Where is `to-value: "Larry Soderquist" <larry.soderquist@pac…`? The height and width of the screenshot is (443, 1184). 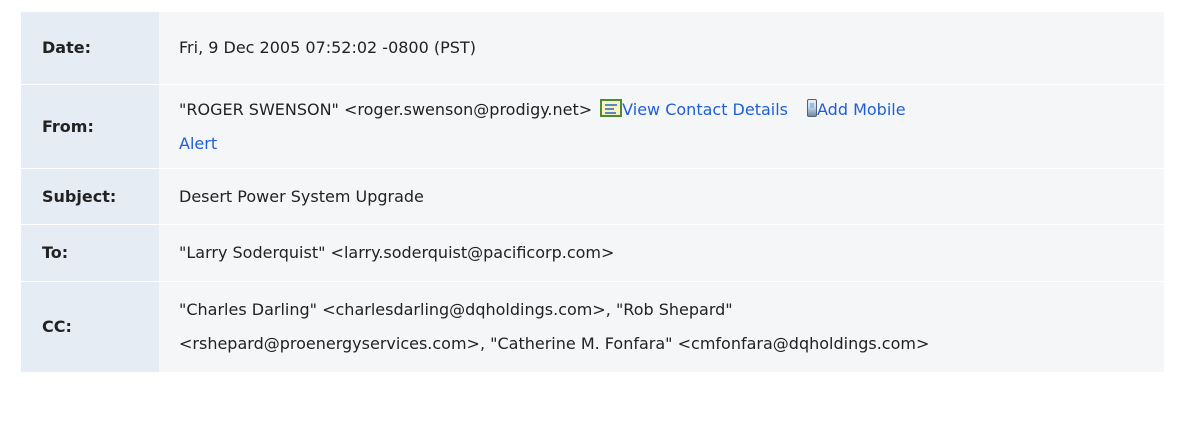
to-value: "Larry Soderquist" <larry.soderquist@pac… is located at coordinates (661, 253).